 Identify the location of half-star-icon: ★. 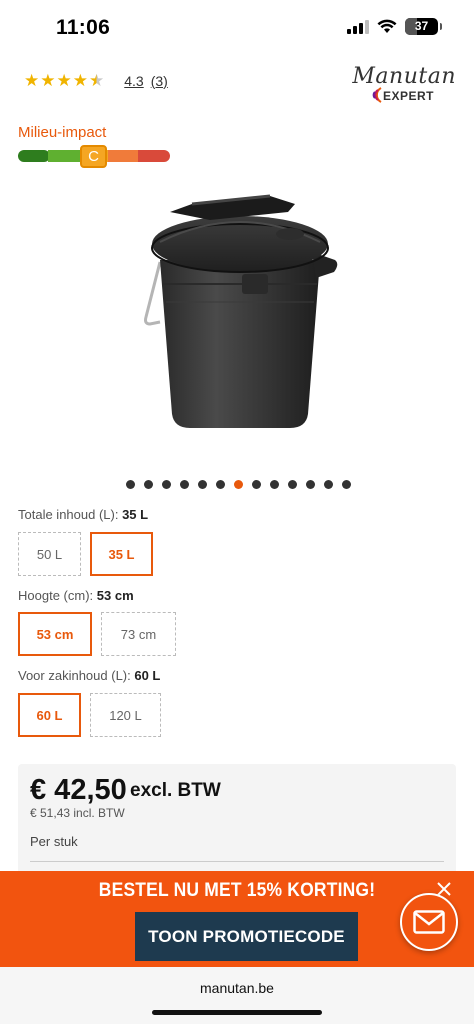
(97, 80).